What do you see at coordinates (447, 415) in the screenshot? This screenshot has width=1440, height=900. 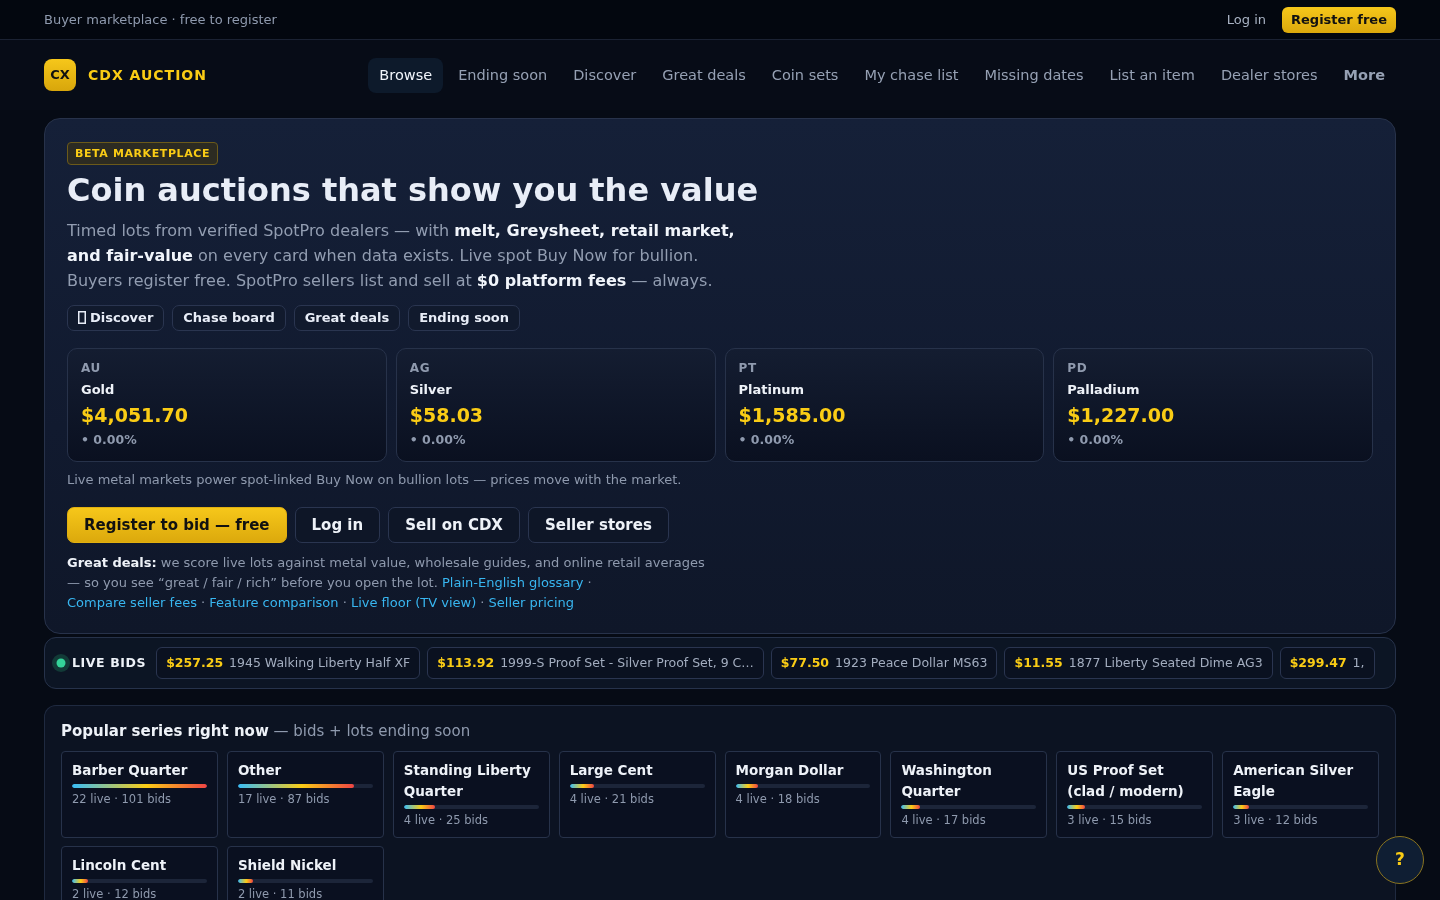 I see `metal-price: $58.03` at bounding box center [447, 415].